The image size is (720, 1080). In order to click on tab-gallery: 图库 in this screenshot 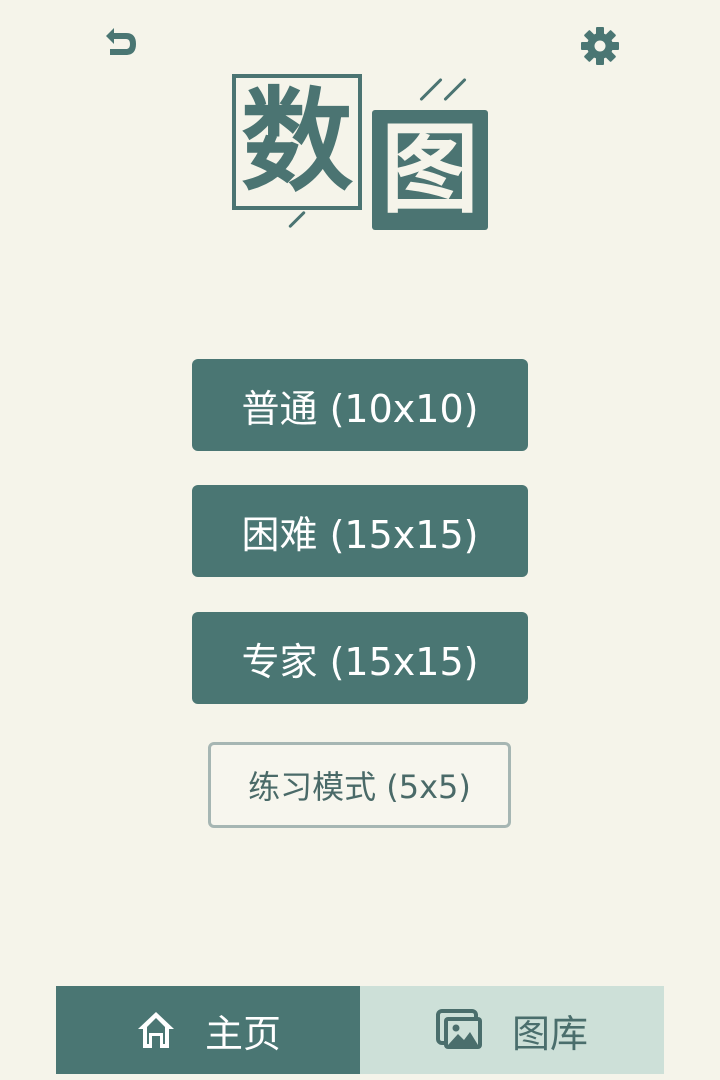, I will do `click(512, 1030)`.